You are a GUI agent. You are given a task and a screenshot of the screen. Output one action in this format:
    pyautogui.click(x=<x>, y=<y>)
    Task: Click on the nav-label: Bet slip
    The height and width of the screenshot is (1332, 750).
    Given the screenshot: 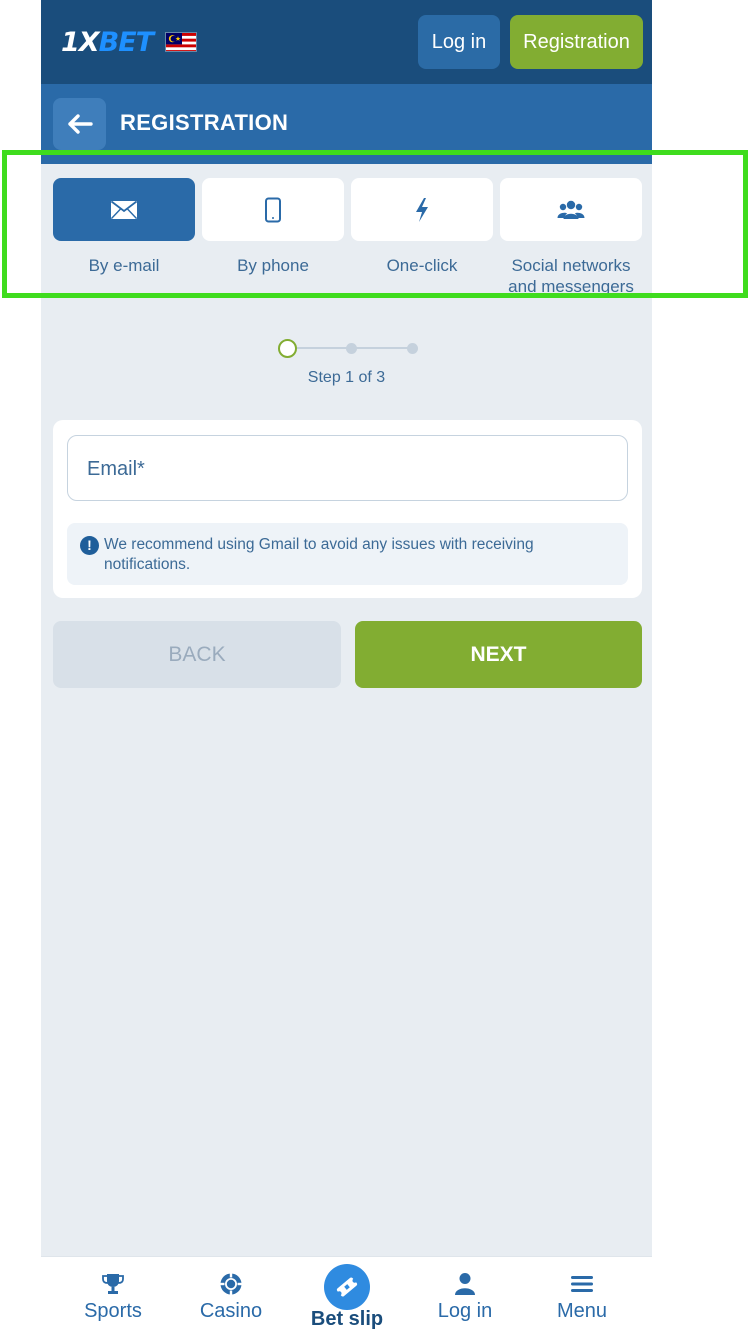 What is the action you would take?
    pyautogui.click(x=347, y=1319)
    